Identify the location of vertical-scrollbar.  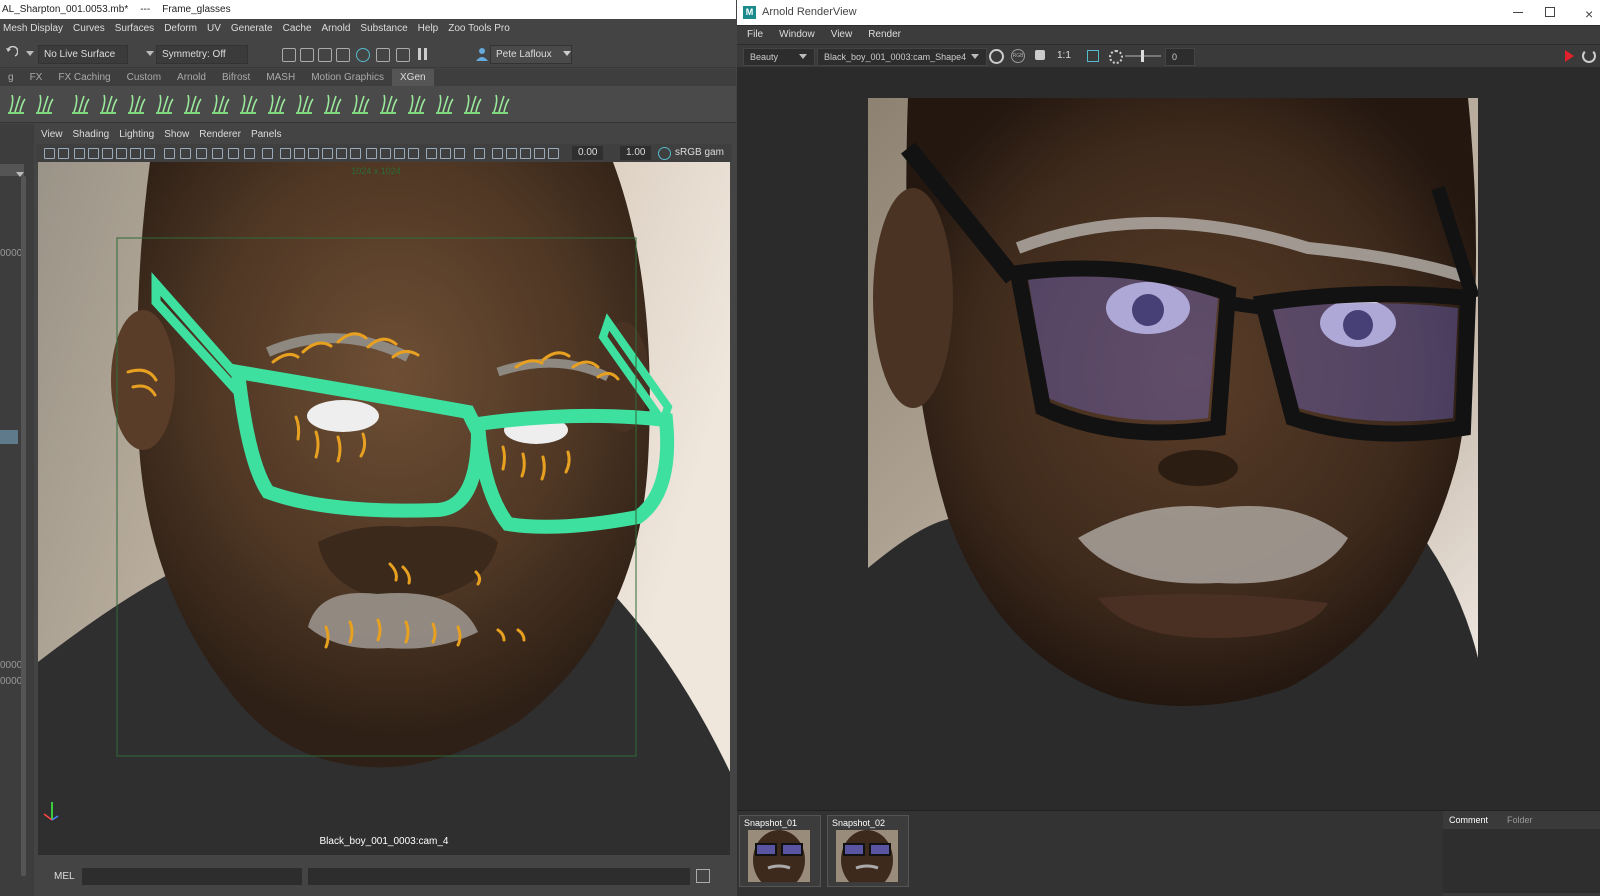
(23, 526).